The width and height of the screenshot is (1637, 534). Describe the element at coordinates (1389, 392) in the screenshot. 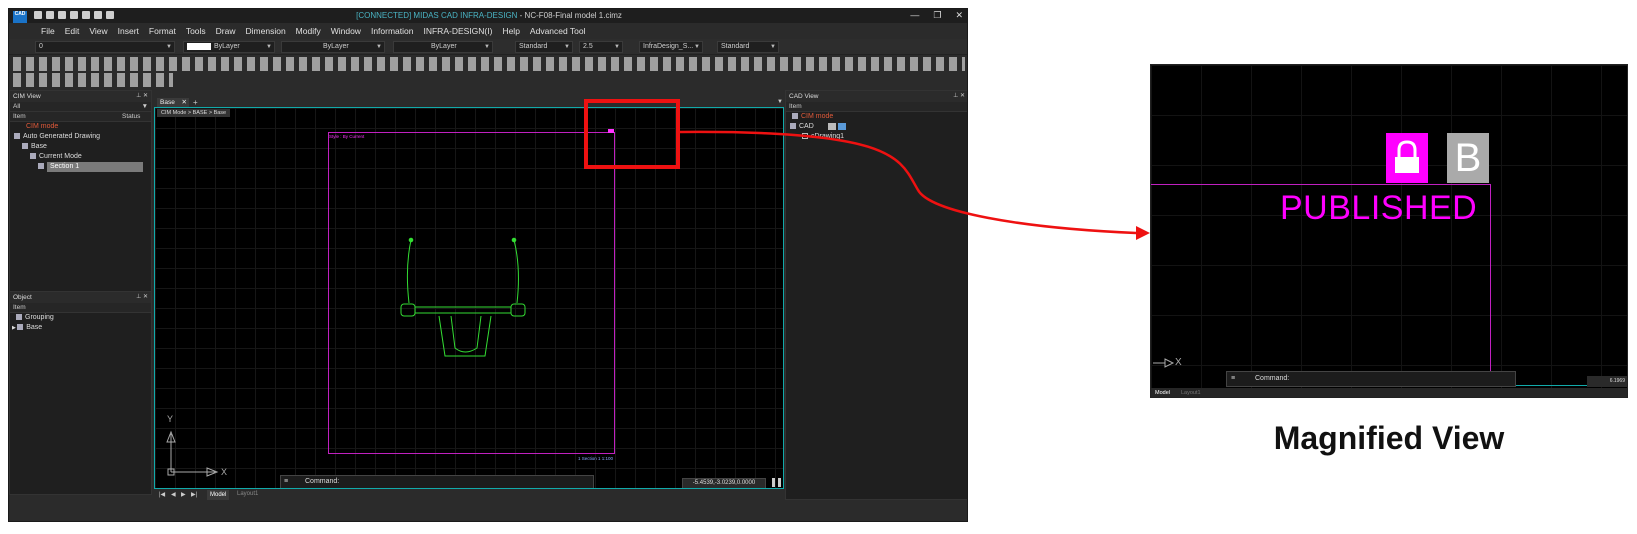

I see `layout-tabs: Model Layout1` at that location.